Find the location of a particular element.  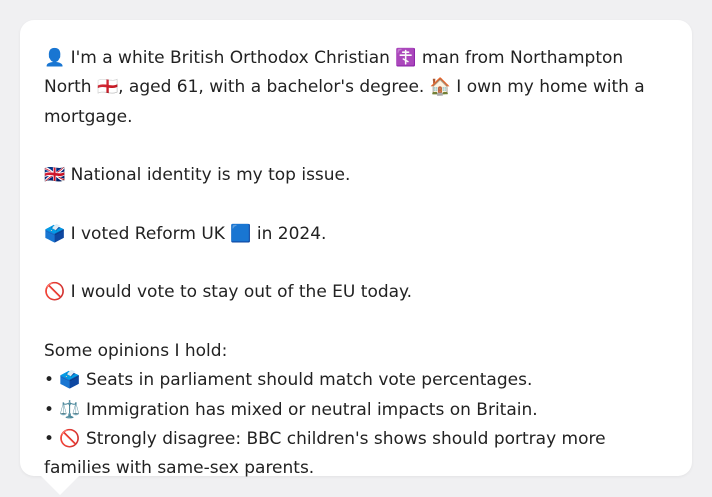

opinions-heading: Some opinions I hold: is located at coordinates (136, 350).